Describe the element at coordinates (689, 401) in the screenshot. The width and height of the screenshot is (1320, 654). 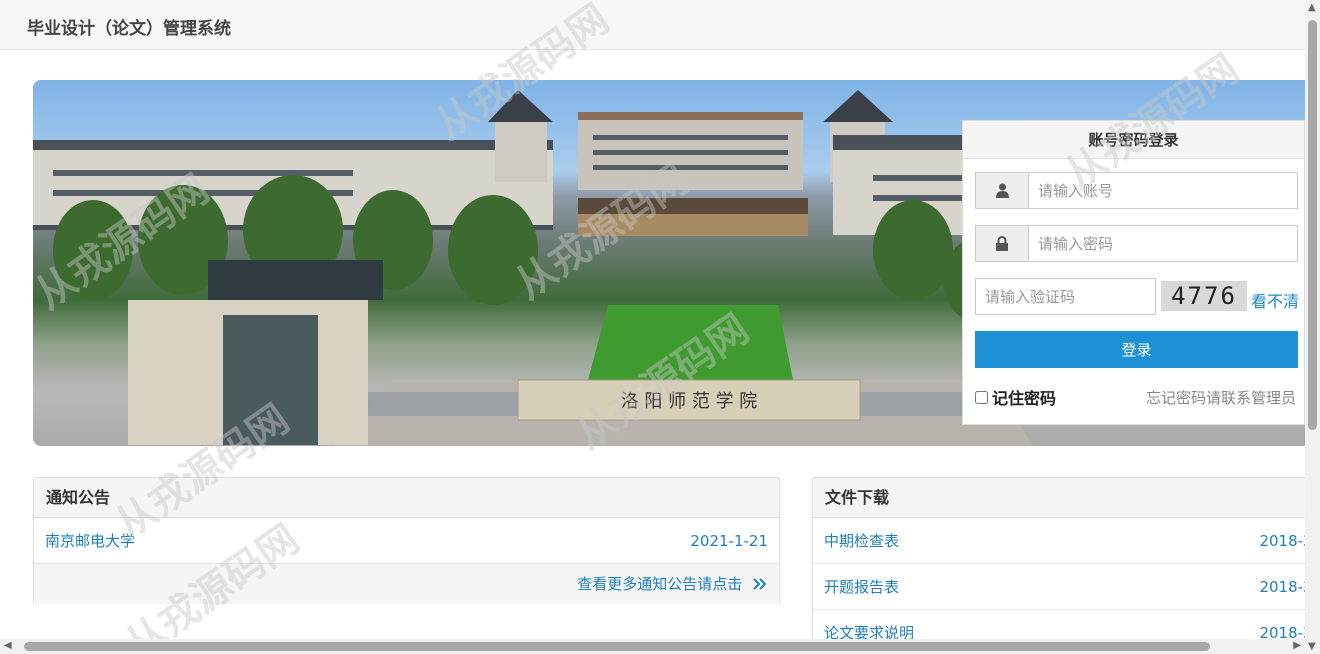
I see `gate-sign-text: 洛 阳 师 范 学 院` at that location.